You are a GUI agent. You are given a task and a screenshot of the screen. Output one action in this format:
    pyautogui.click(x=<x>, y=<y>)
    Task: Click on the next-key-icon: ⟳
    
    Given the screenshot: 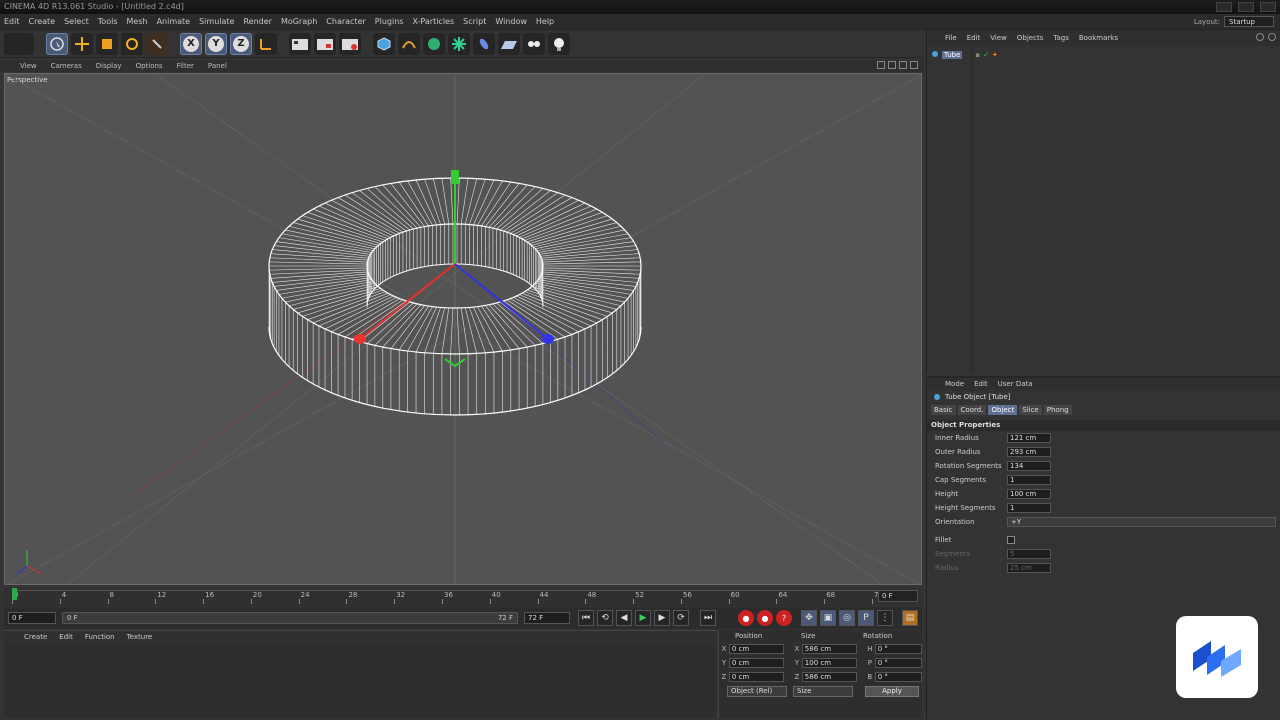 What is the action you would take?
    pyautogui.click(x=681, y=618)
    